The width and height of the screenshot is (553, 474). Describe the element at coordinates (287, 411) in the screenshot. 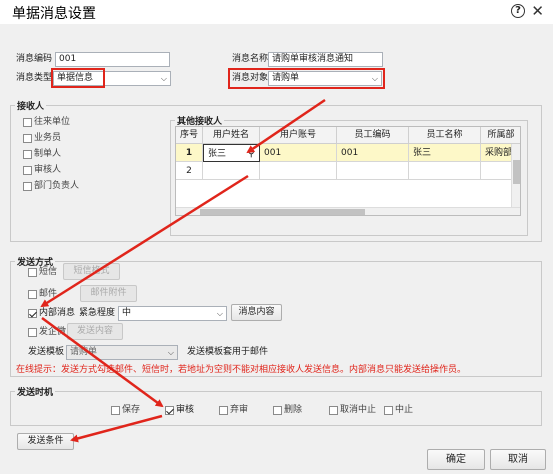

I see `send-time-option: 删除` at that location.